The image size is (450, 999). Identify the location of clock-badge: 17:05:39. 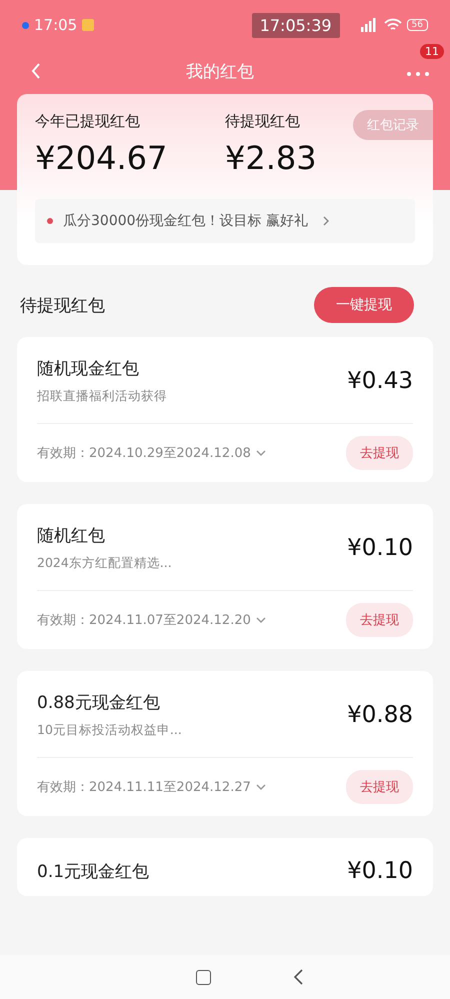
(296, 25).